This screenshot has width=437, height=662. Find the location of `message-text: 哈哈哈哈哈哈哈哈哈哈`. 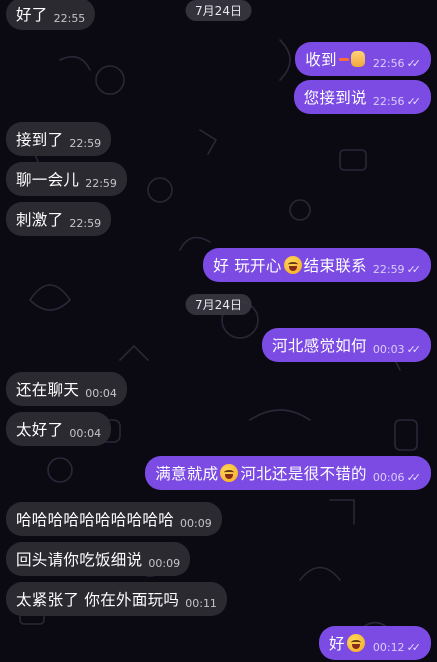

message-text: 哈哈哈哈哈哈哈哈哈哈 is located at coordinates (95, 520).